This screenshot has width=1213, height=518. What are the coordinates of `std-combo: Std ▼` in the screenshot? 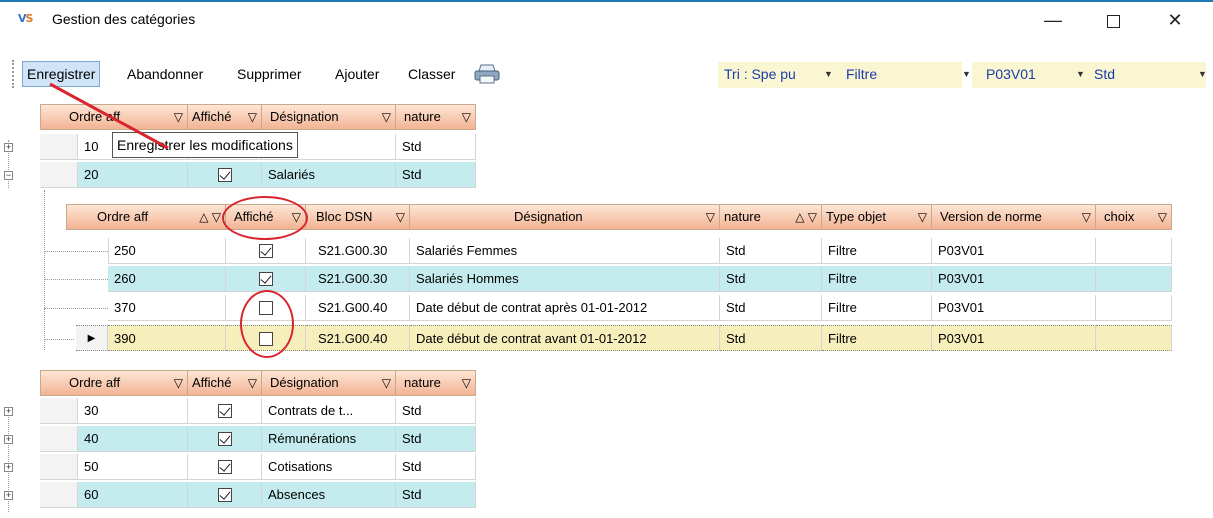 It's located at (1147, 75).